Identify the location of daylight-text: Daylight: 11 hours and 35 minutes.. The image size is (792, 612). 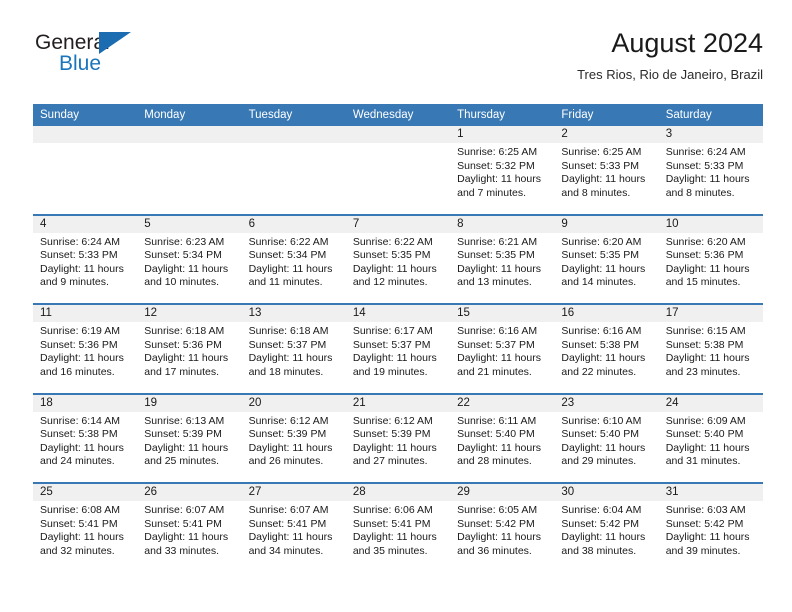
(394, 544).